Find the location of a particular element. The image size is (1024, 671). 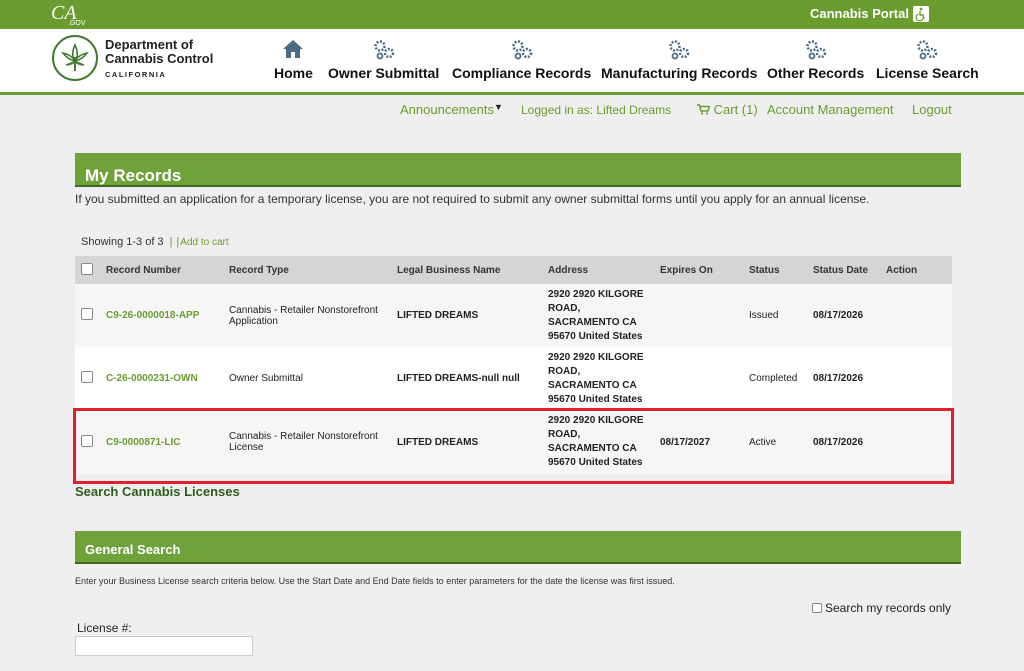

nav-compliance-records: Compliance Records is located at coordinates (521, 60).